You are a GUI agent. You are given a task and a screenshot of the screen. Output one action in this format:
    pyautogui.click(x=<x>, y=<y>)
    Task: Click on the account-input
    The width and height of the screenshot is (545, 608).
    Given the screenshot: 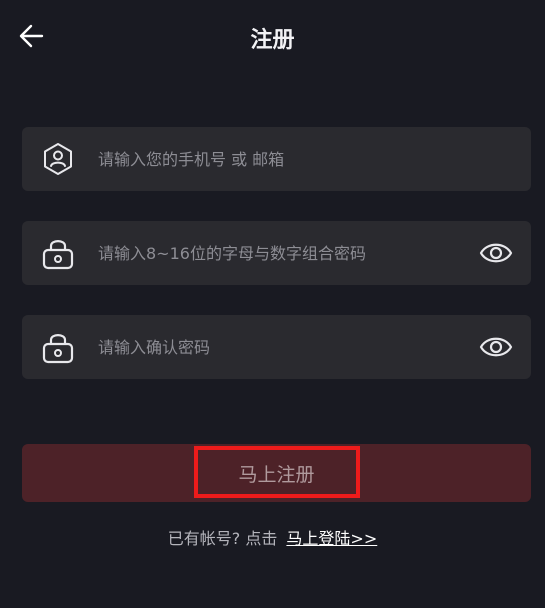 What is the action you would take?
    pyautogui.click(x=303, y=159)
    